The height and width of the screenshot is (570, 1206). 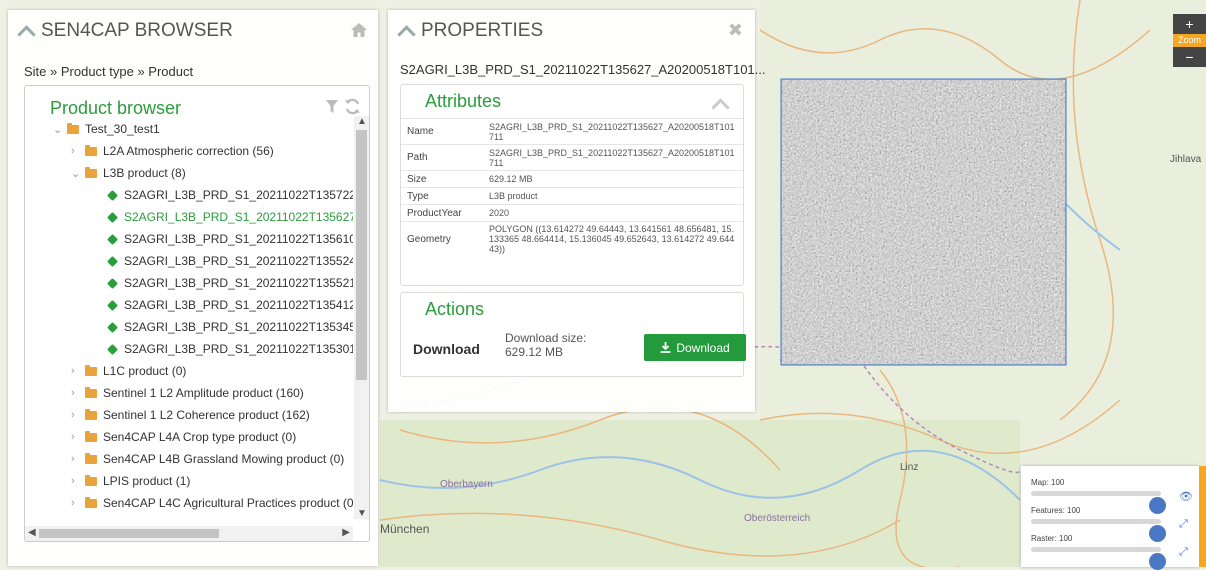 I want to click on properties-panel-header: PROPERTIES, so click(x=470, y=32).